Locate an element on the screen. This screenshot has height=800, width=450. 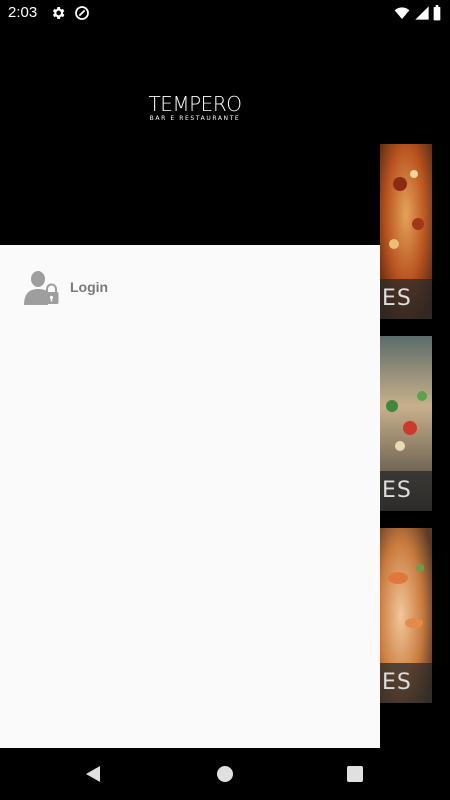
menu-item-login: Login is located at coordinates (190, 287).